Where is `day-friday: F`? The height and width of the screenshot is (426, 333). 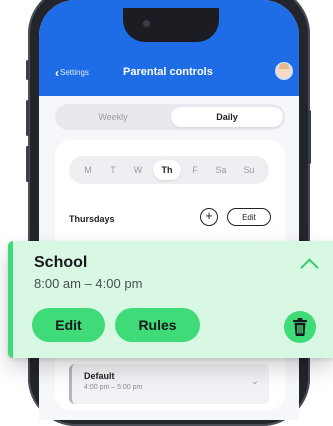
day-friday: F is located at coordinates (195, 170).